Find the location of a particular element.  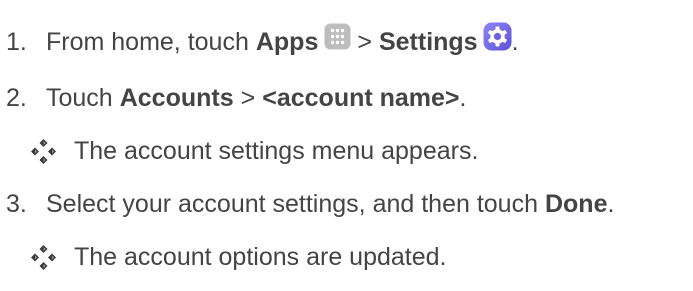

step-1: 1. From home, touch Apps > Settings . is located at coordinates (259, 42).